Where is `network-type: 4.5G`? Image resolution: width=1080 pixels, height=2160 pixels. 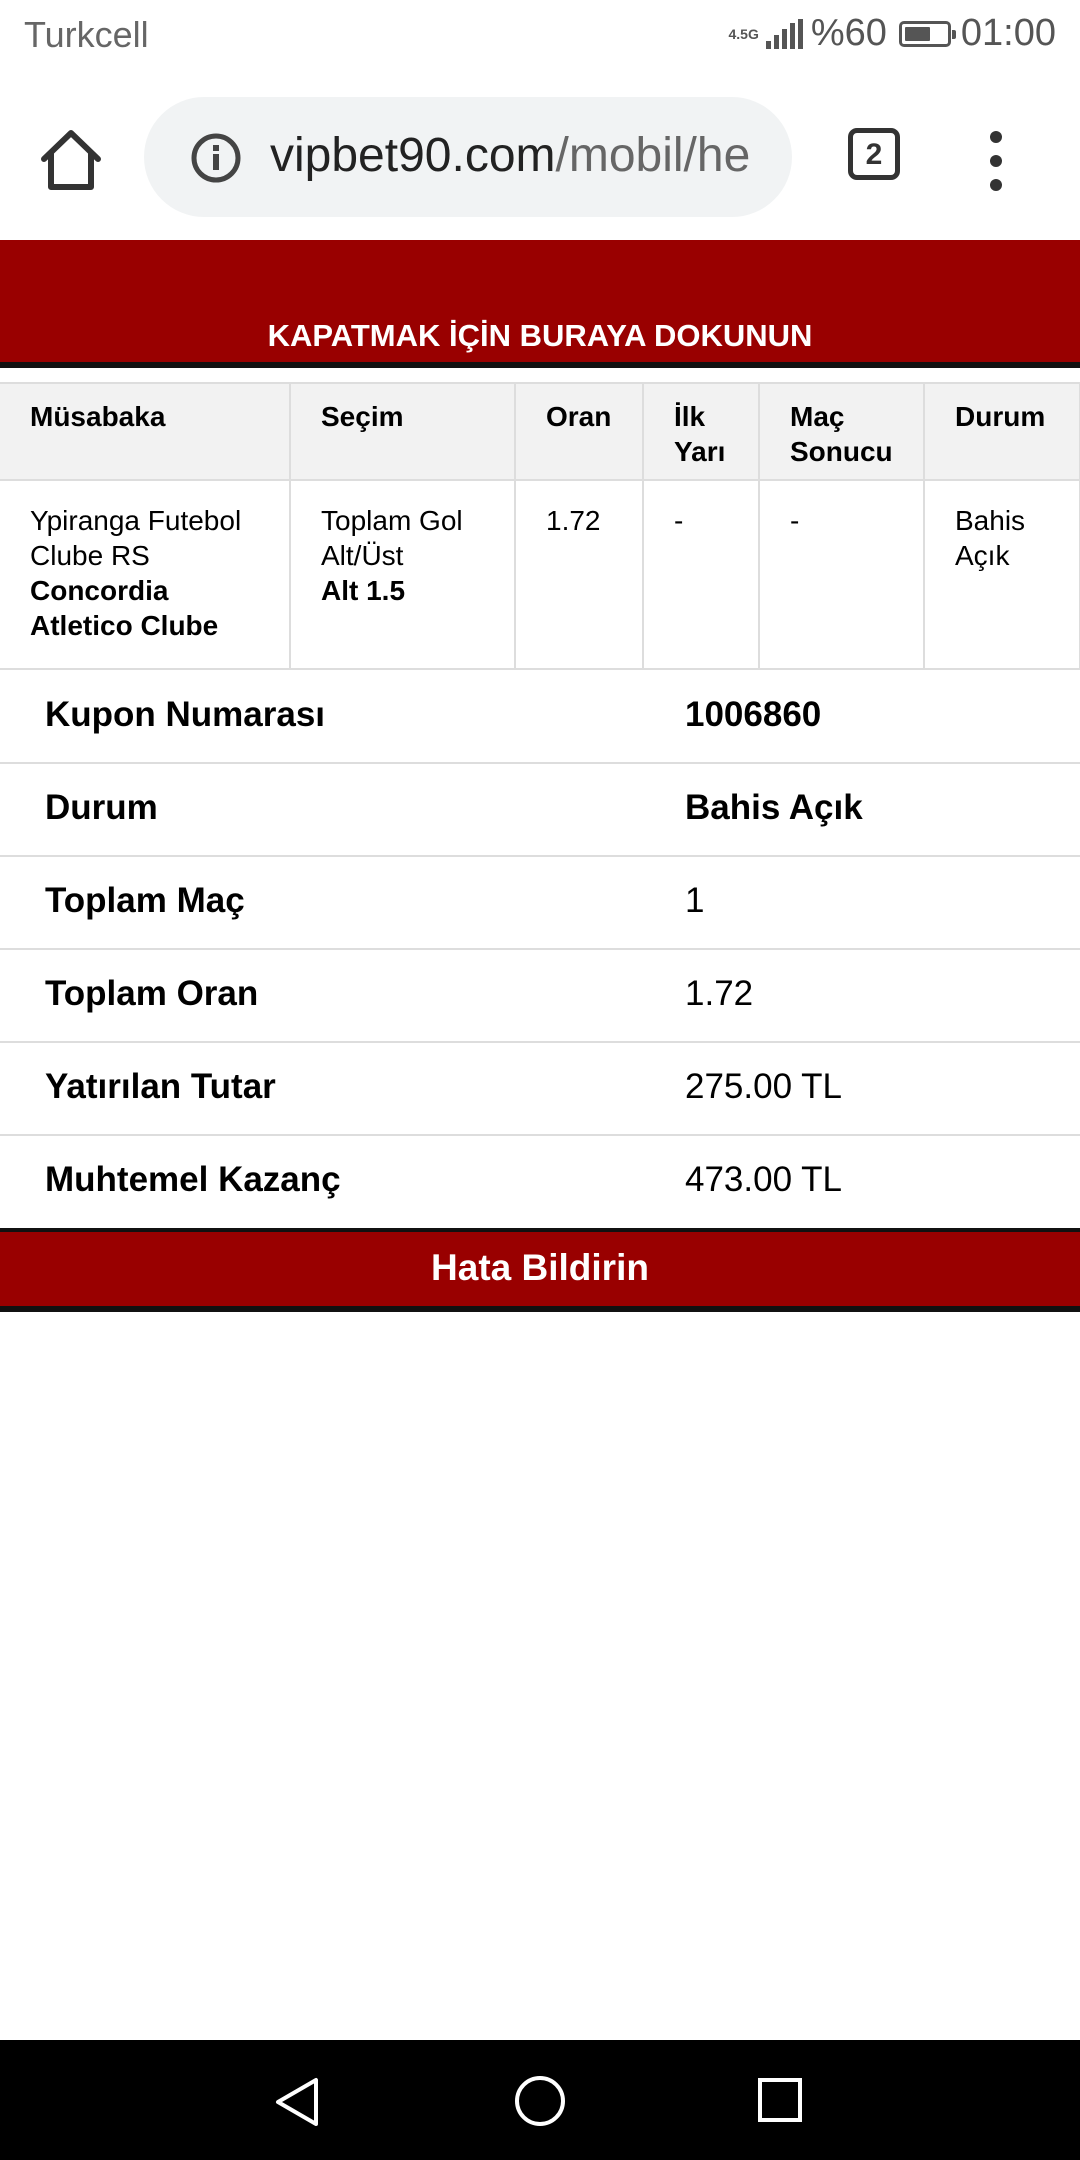 network-type: 4.5G is located at coordinates (743, 33).